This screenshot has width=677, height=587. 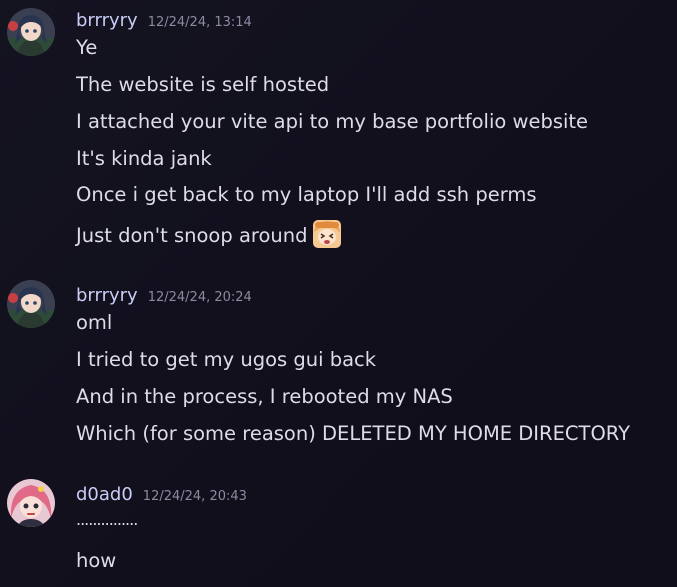 I want to click on message-text: how, so click(x=96, y=560).